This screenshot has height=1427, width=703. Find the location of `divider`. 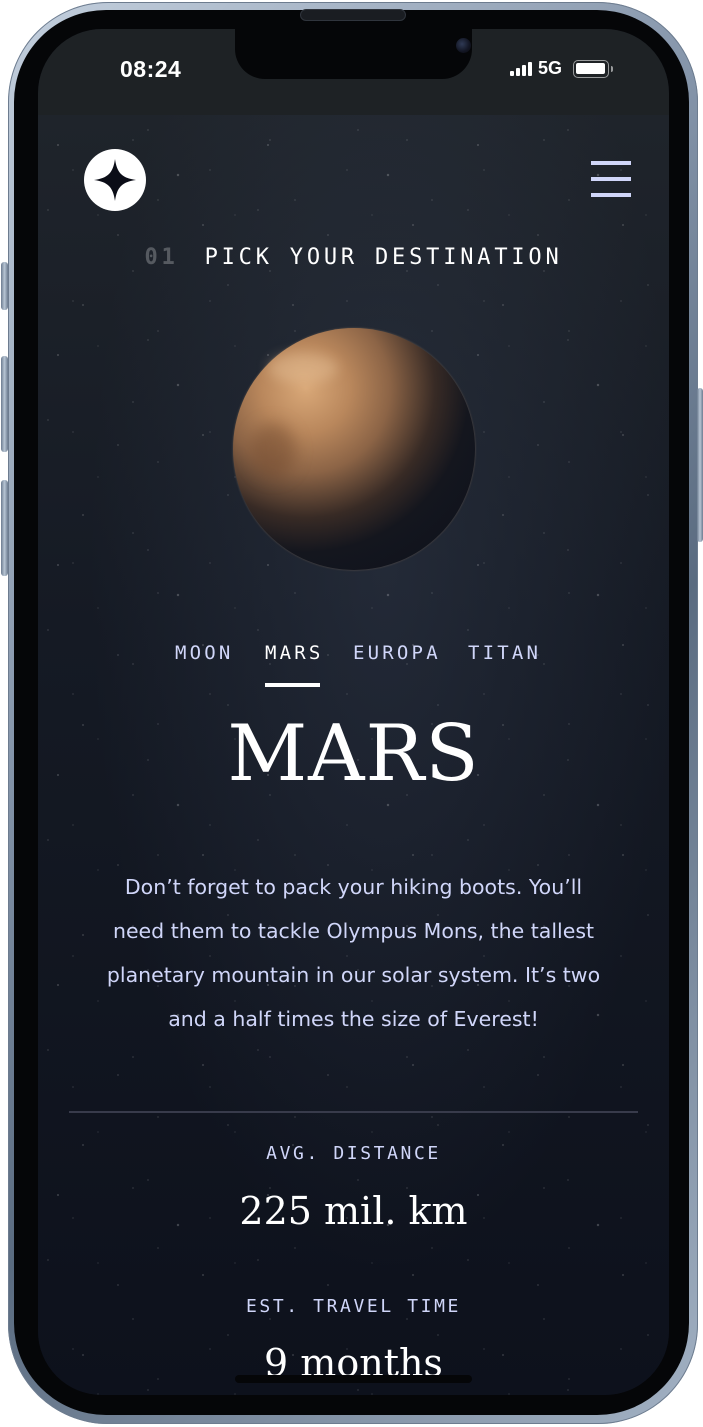

divider is located at coordinates (353, 1112).